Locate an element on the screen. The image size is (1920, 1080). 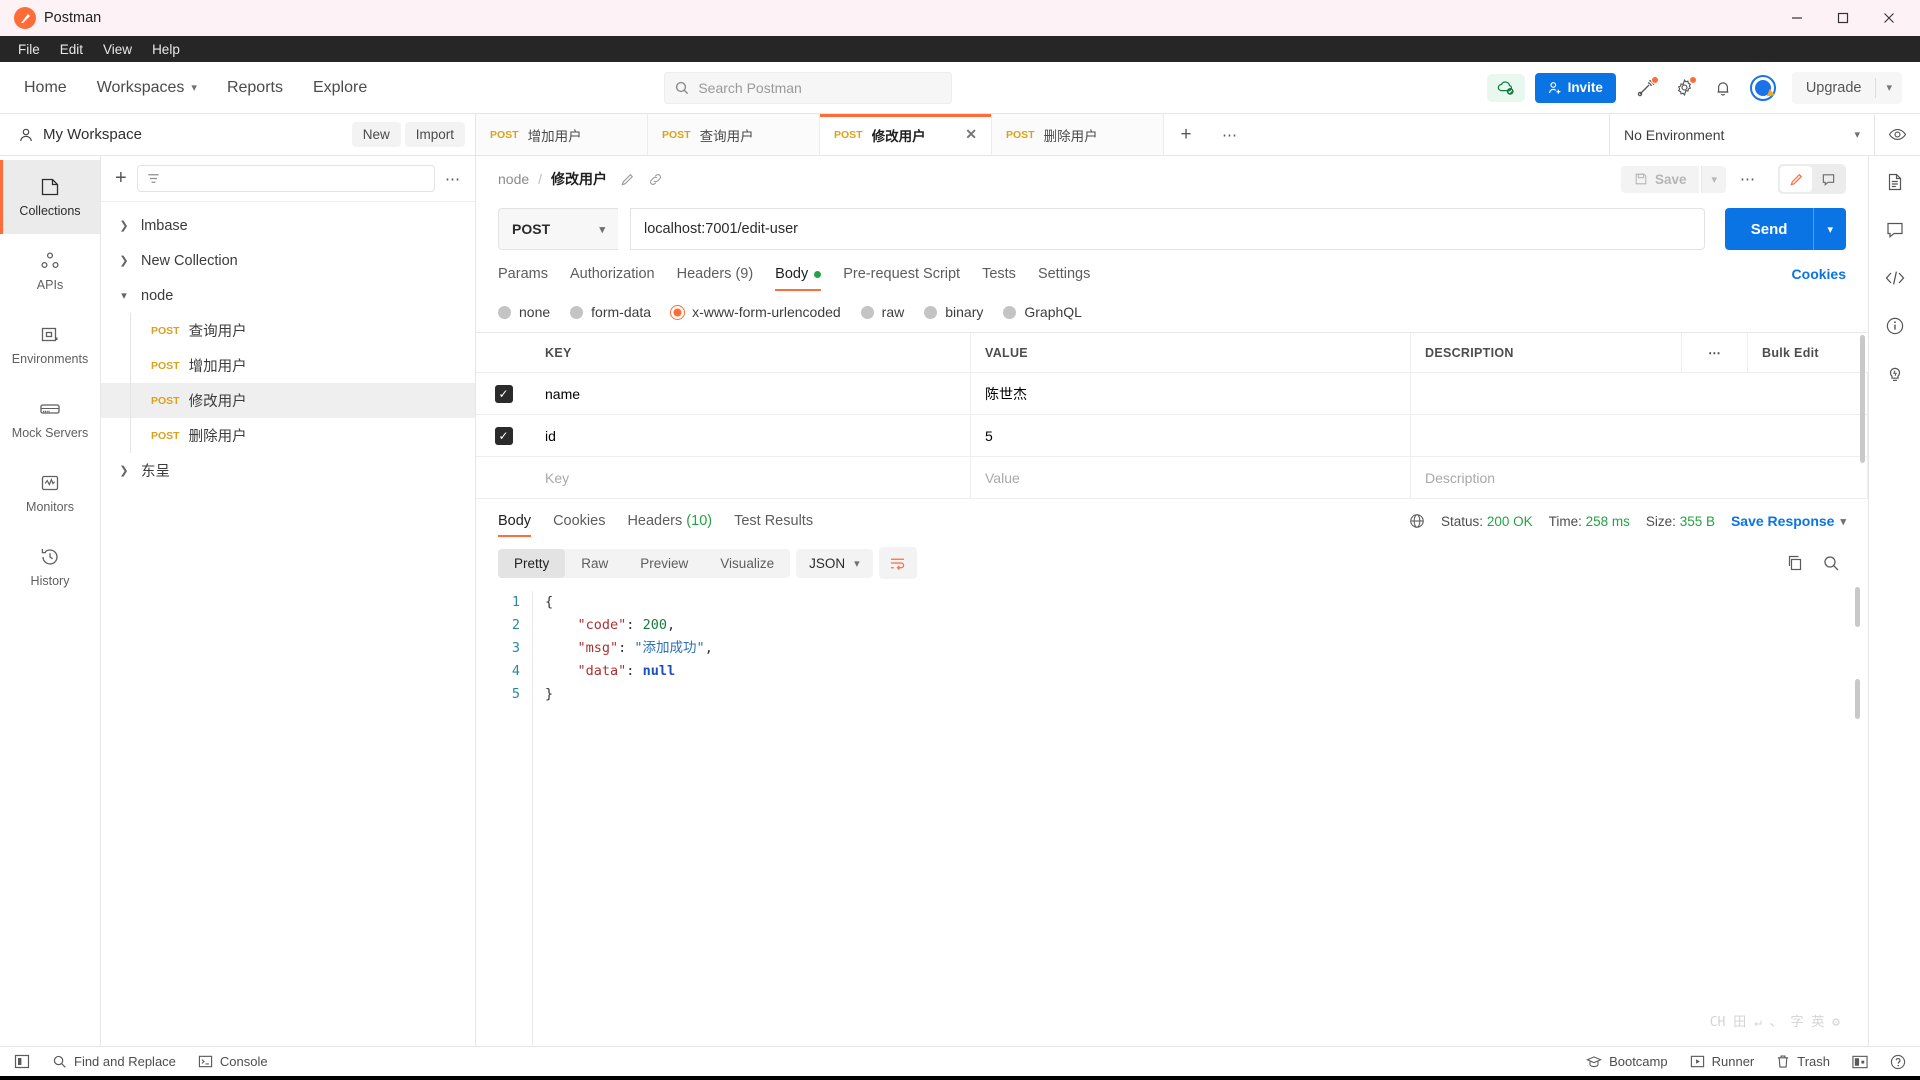
code-icon is located at coordinates (1895, 278).